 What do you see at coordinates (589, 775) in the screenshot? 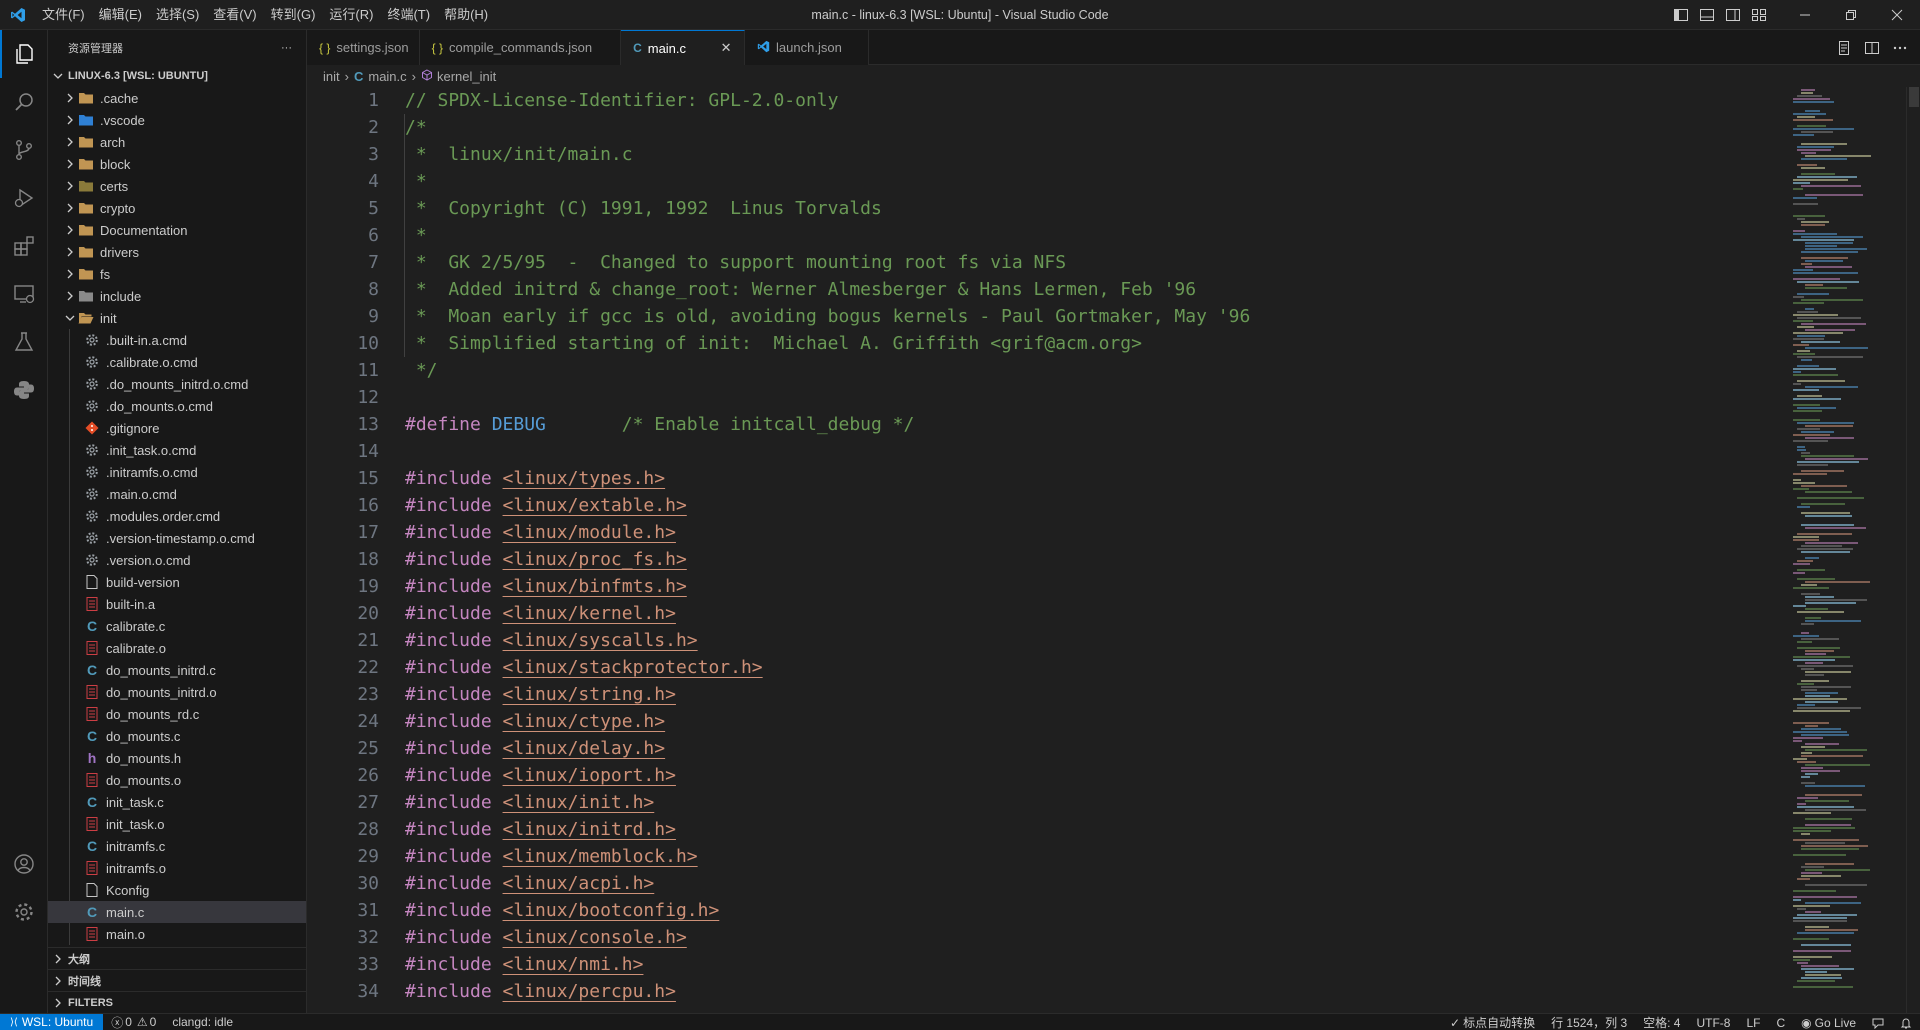
I see `include-path-link: <linux/ioport.h>` at bounding box center [589, 775].